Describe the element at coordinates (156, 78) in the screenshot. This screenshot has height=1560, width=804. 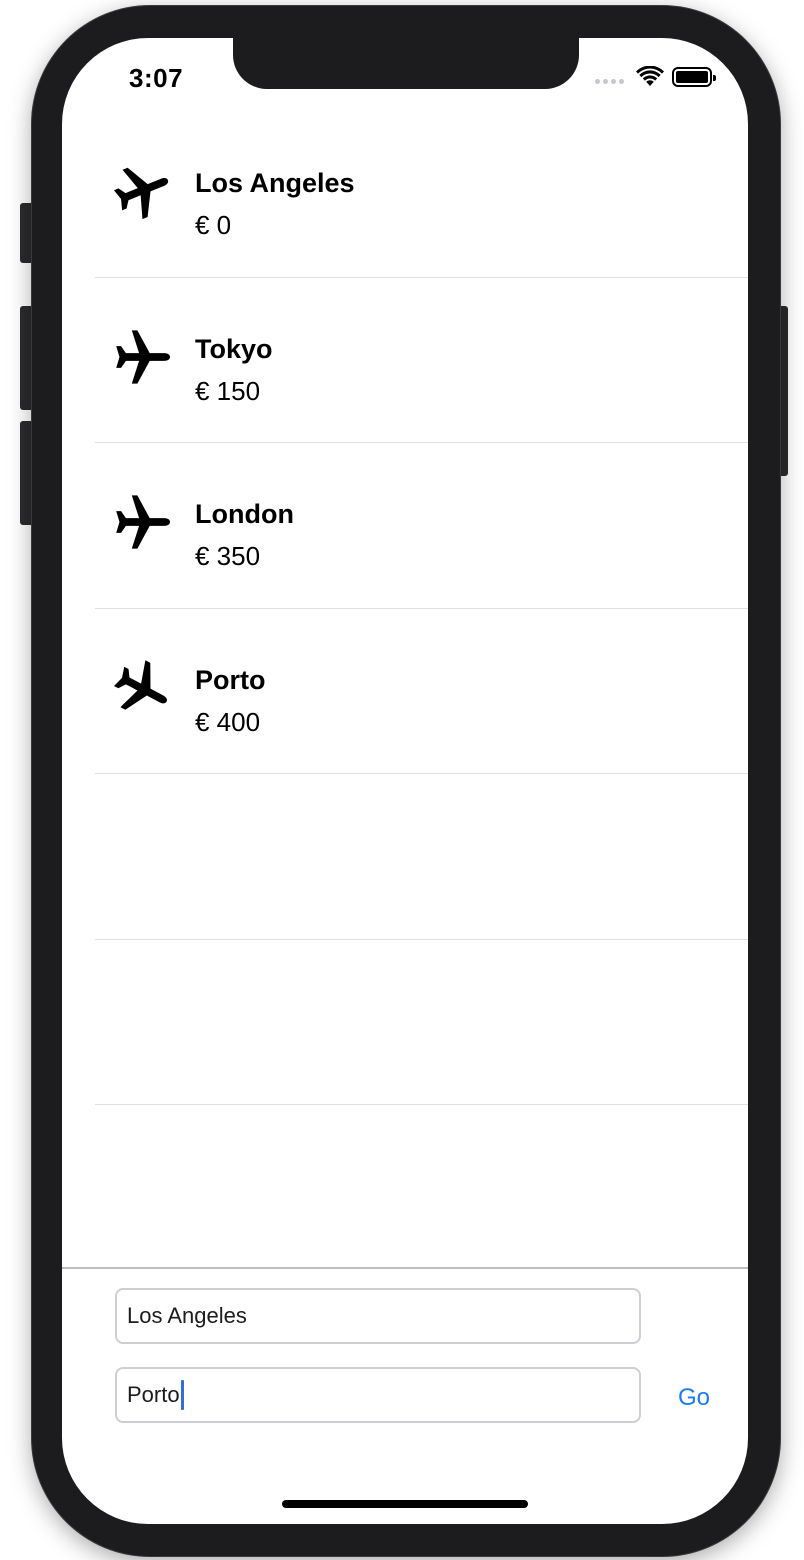
I see `status-time: 3:07` at that location.